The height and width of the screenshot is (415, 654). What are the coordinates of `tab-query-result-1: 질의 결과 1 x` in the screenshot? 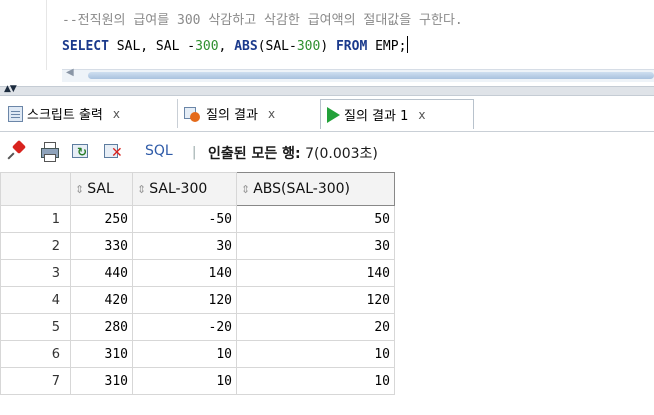 It's located at (397, 114).